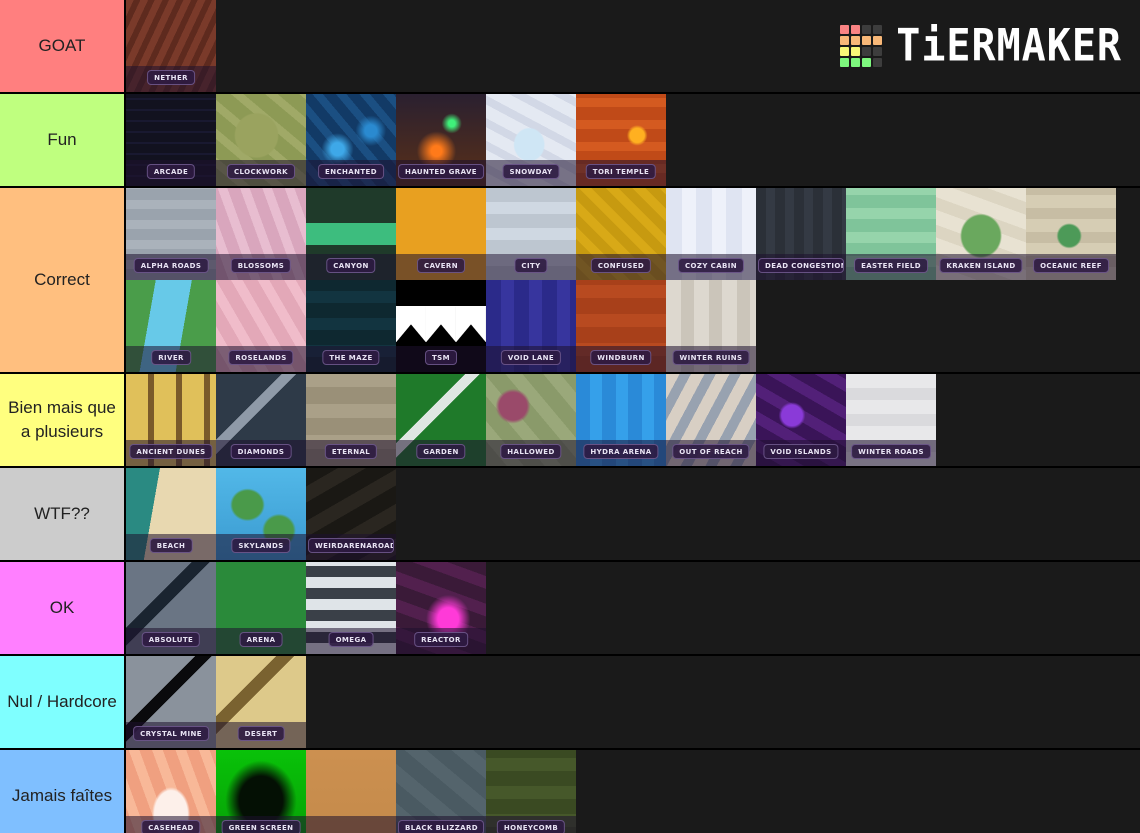 This screenshot has height=833, width=1140. I want to click on tier-item: VOID LANE, so click(531, 326).